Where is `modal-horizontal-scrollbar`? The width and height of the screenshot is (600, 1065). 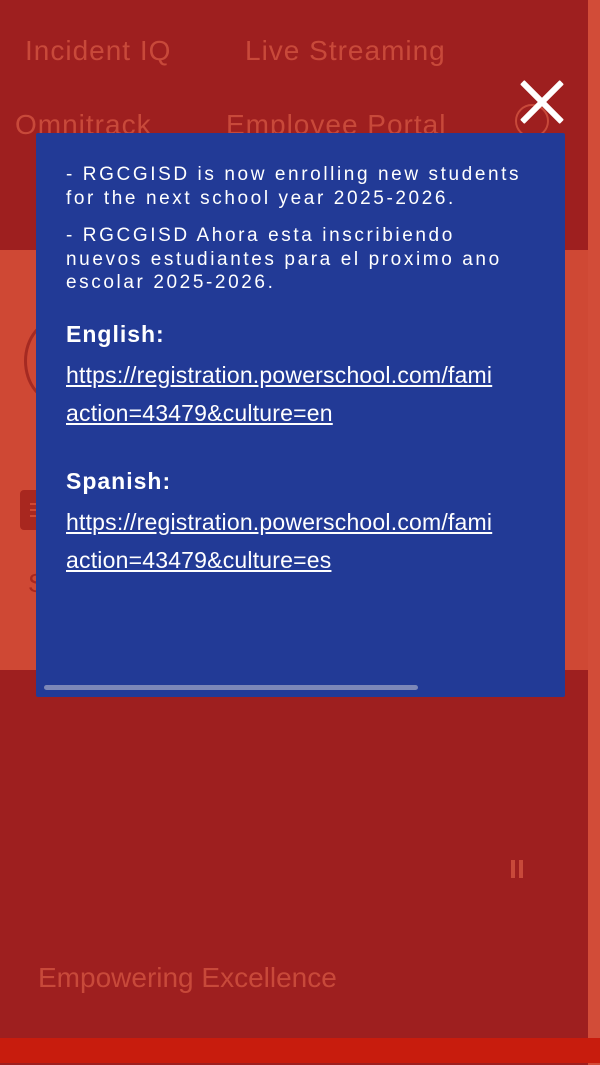
modal-horizontal-scrollbar is located at coordinates (231, 687).